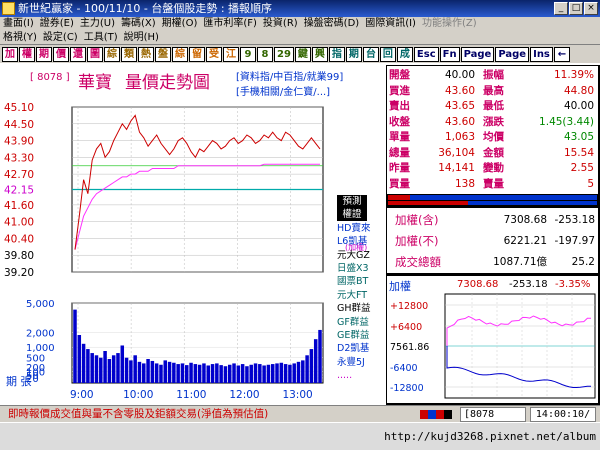 The image size is (600, 450). I want to click on menu-function-ops: 功能操作(Z), so click(449, 24).